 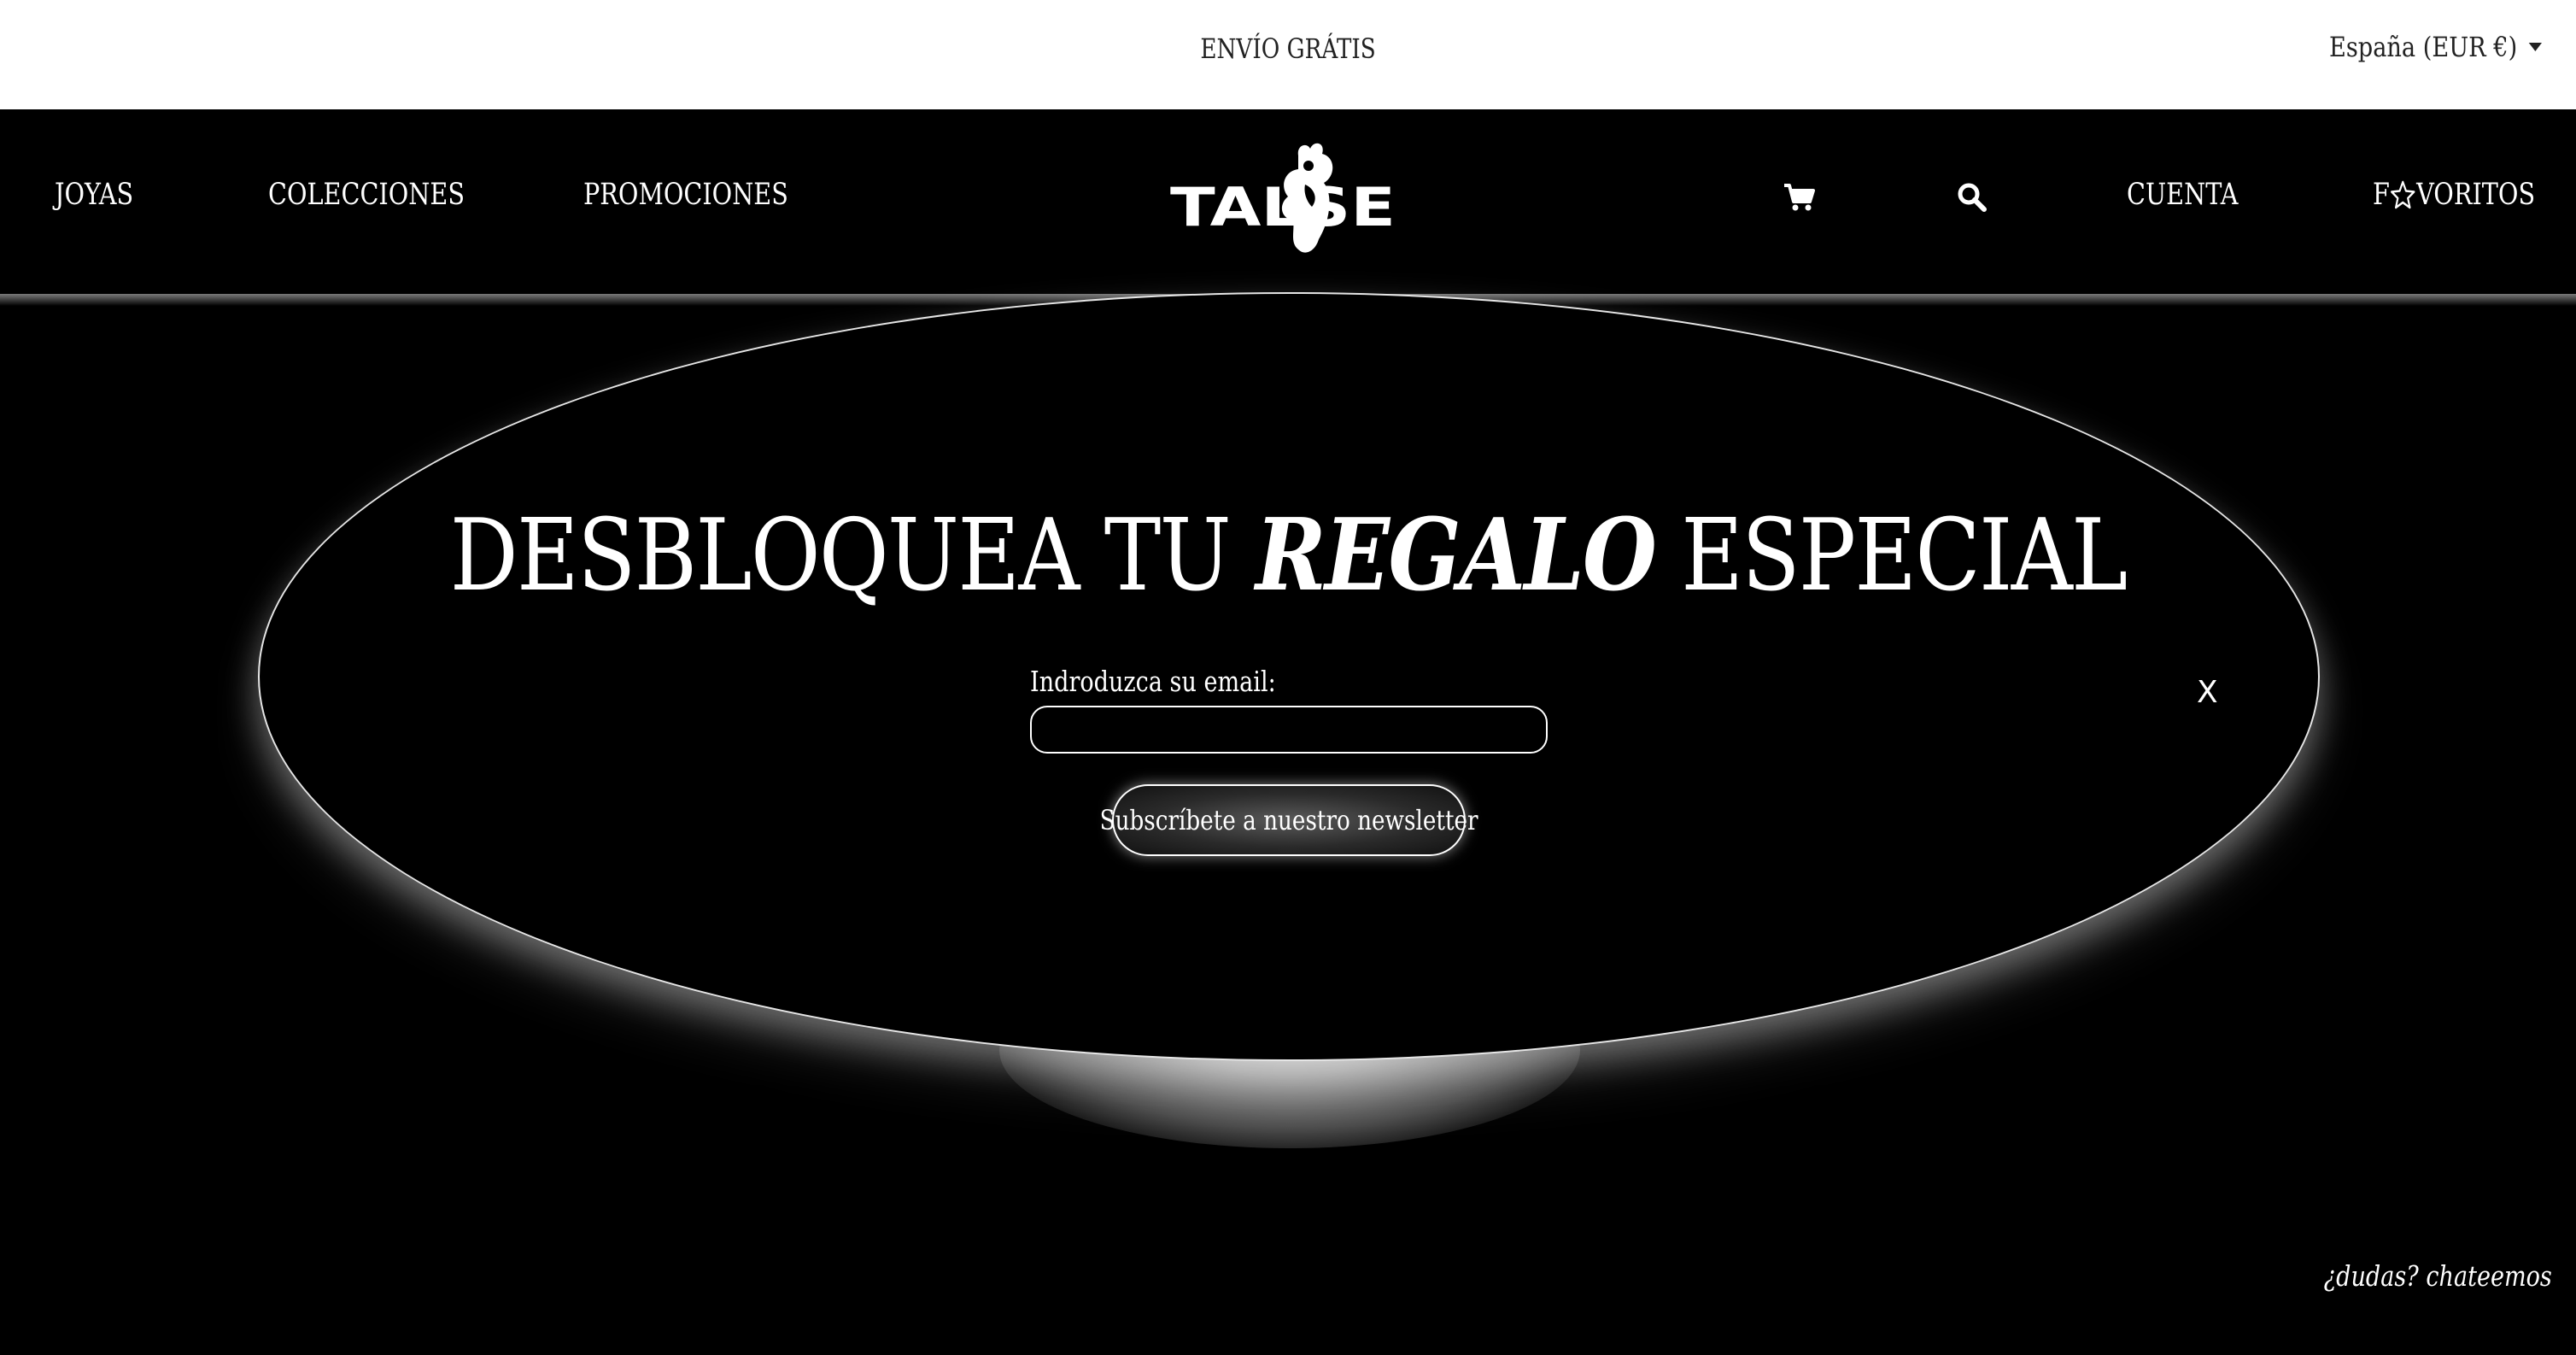 What do you see at coordinates (2476, 195) in the screenshot?
I see `favorites-suffix: VORITOS` at bounding box center [2476, 195].